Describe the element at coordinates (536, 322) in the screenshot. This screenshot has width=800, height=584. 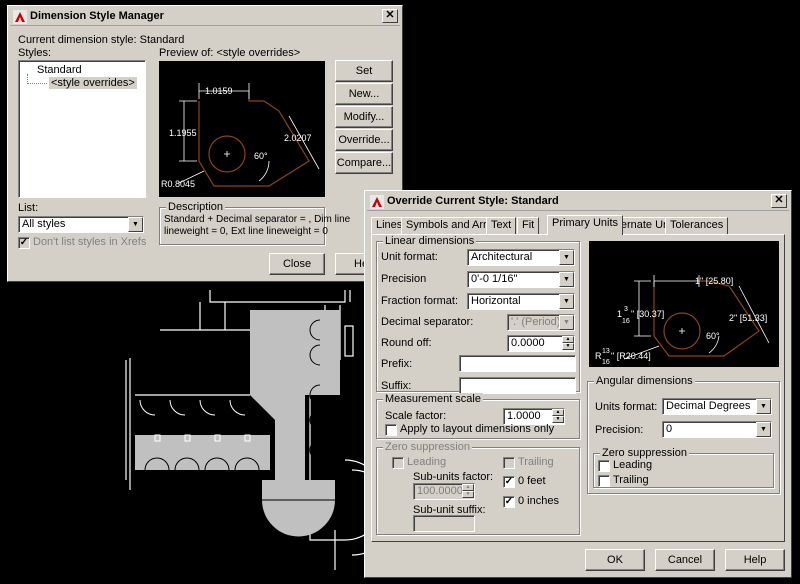
I see `decimal-separator-value: '.' (Period)` at that location.